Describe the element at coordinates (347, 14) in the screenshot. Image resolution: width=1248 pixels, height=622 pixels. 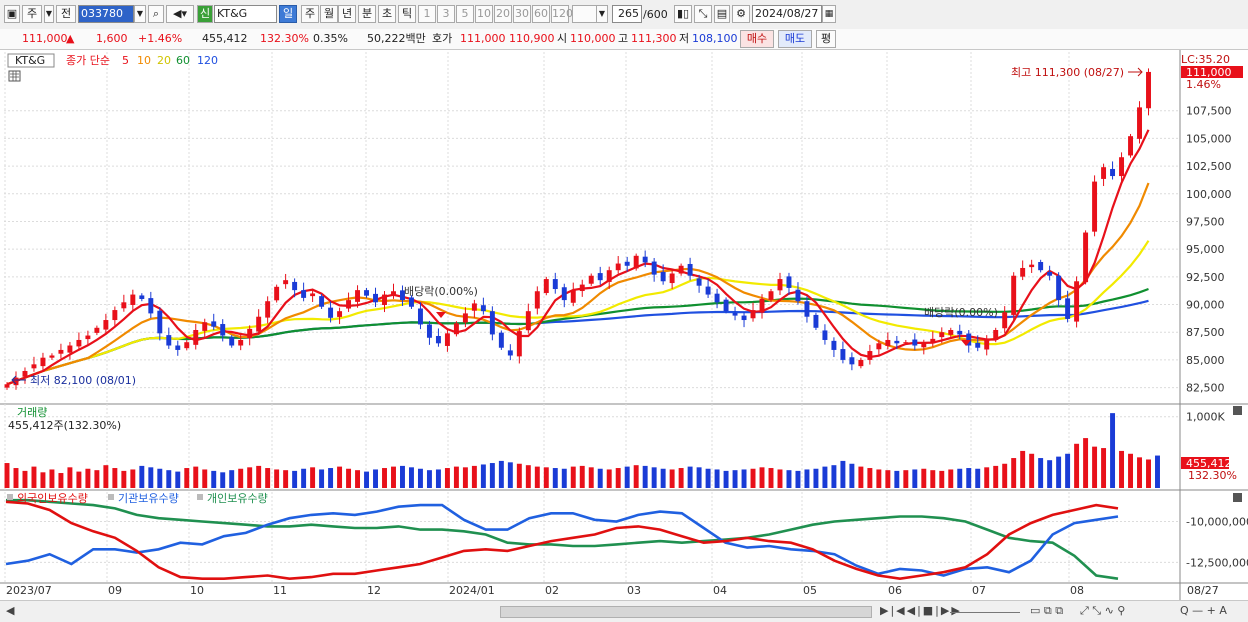
I see `period-tab-4: 년` at that location.